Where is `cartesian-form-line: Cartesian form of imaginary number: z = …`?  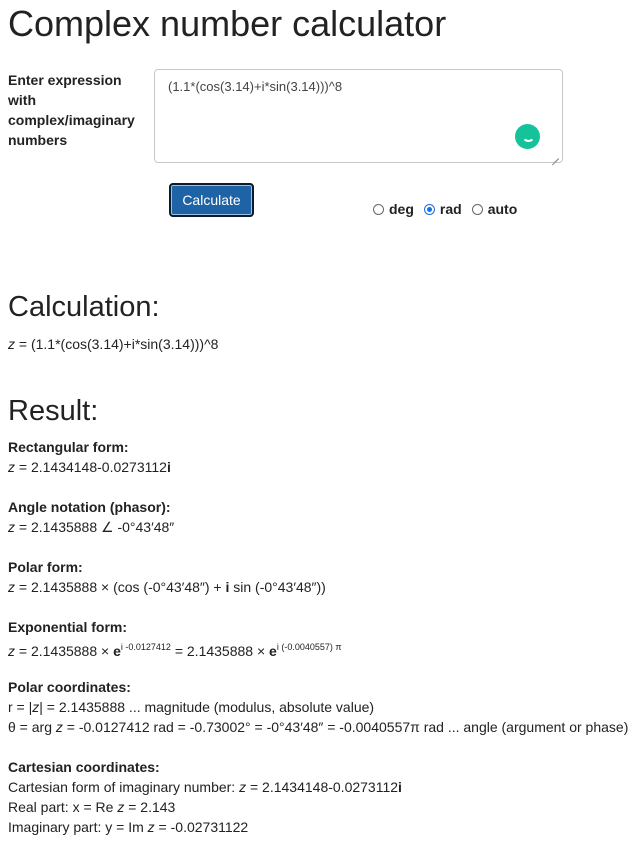 cartesian-form-line: Cartesian form of imaginary number: z = … is located at coordinates (205, 787).